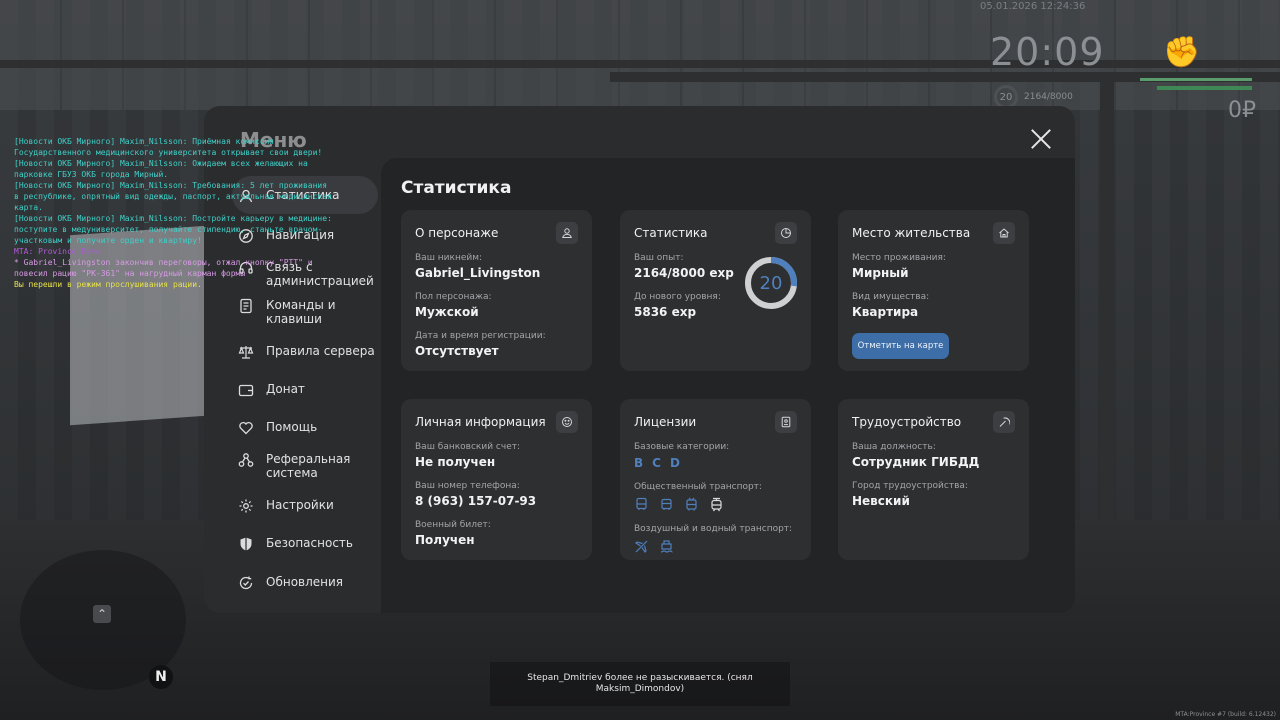 The width and height of the screenshot is (1280, 720). What do you see at coordinates (1196, 84) in the screenshot?
I see `hud-status-bars` at bounding box center [1196, 84].